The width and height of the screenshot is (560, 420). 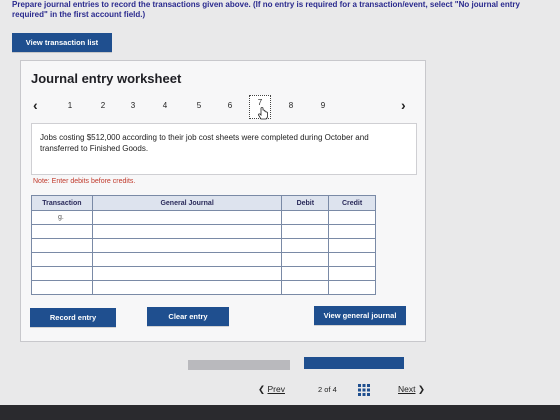 What do you see at coordinates (360, 315) in the screenshot?
I see `view-general-journal-button: View general journal` at bounding box center [360, 315].